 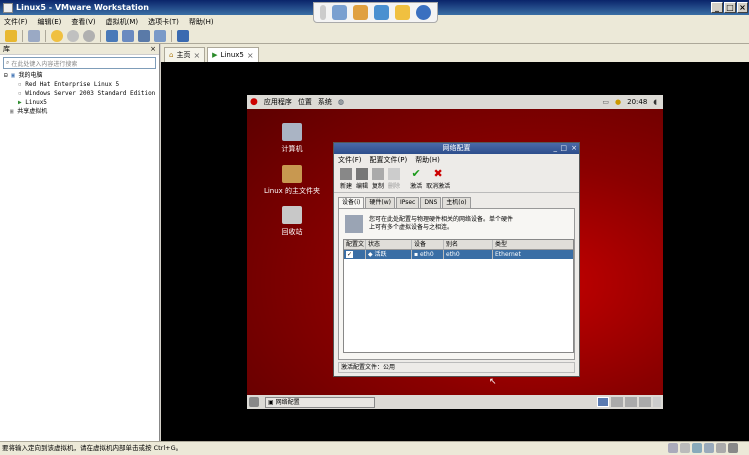 I want to click on edit-button: 编辑, so click(x=362, y=178).